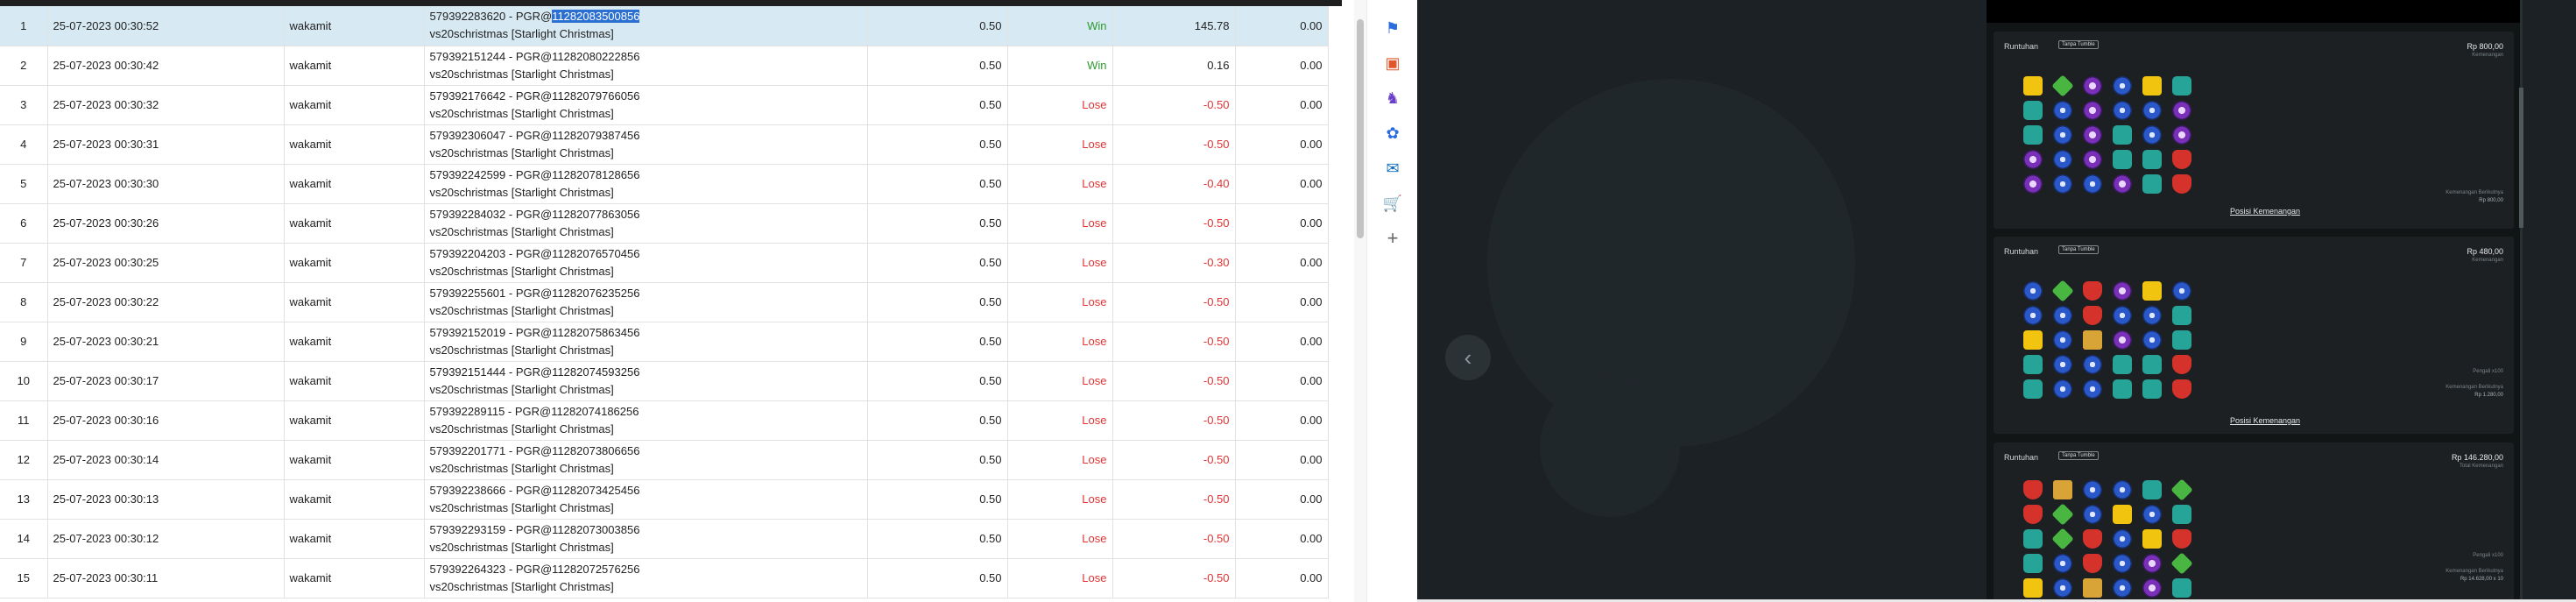 The width and height of the screenshot is (2576, 602). What do you see at coordinates (535, 332) in the screenshot?
I see `bet-id: 579392152019 - PGR@11282075863456` at bounding box center [535, 332].